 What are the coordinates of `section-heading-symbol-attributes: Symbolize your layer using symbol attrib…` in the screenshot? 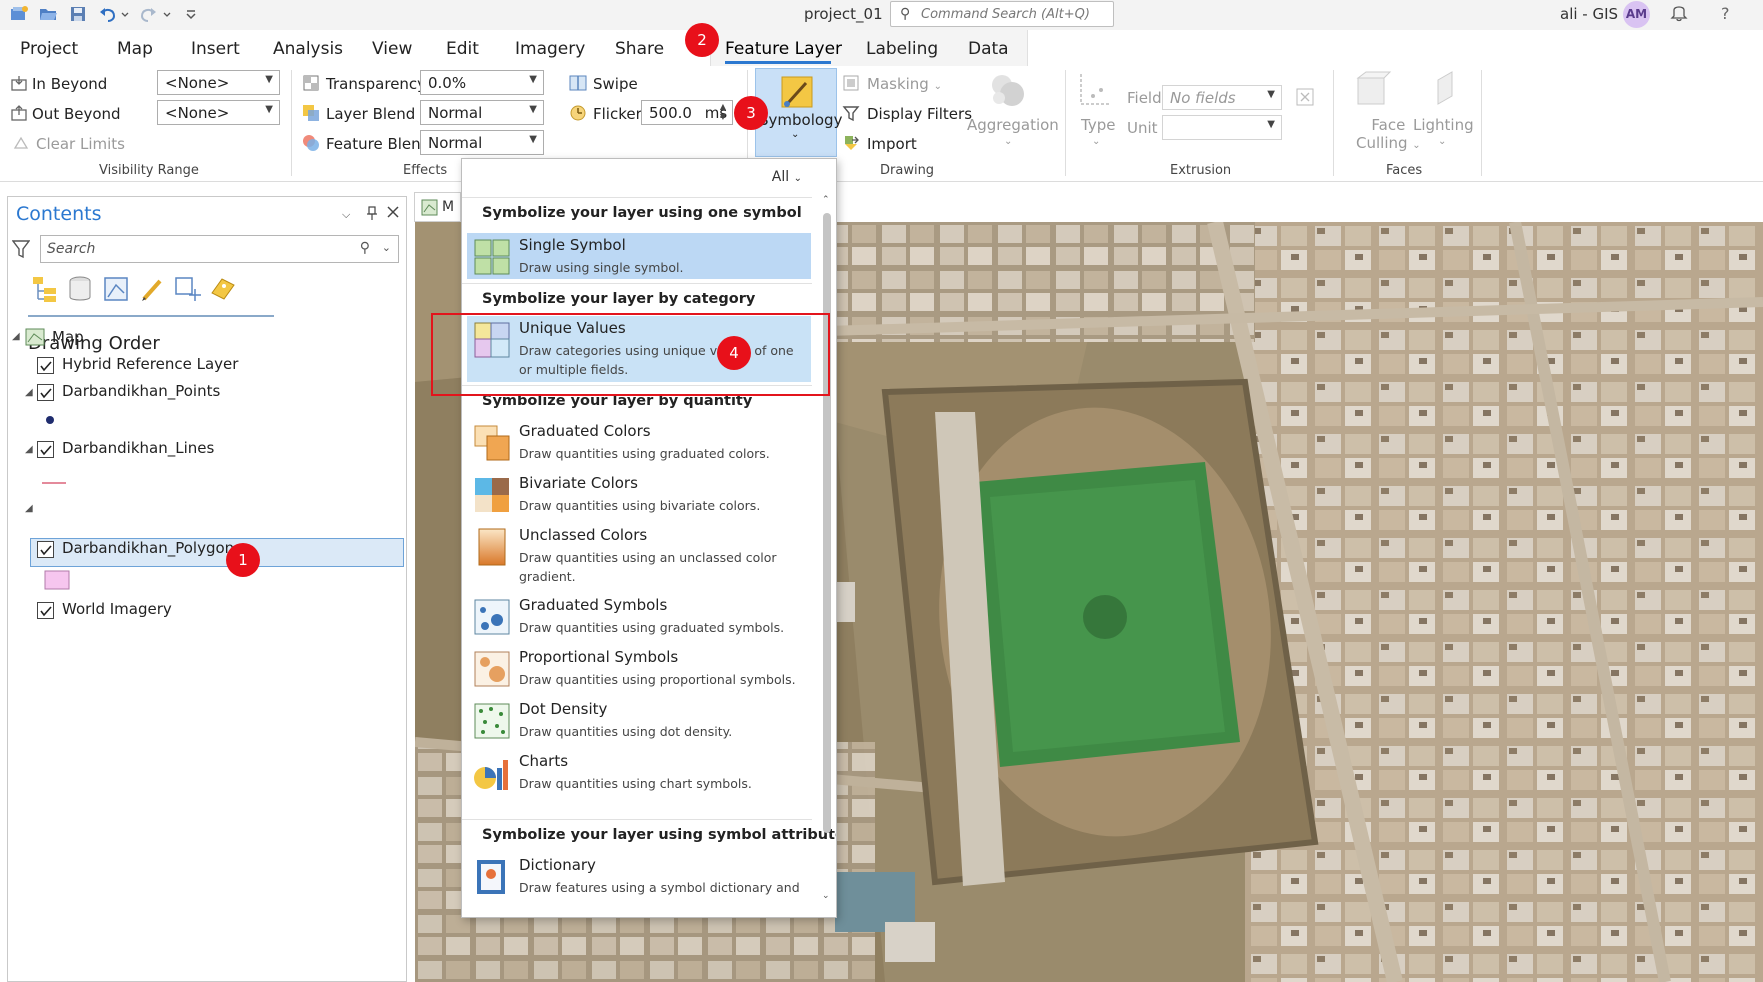 It's located at (659, 835).